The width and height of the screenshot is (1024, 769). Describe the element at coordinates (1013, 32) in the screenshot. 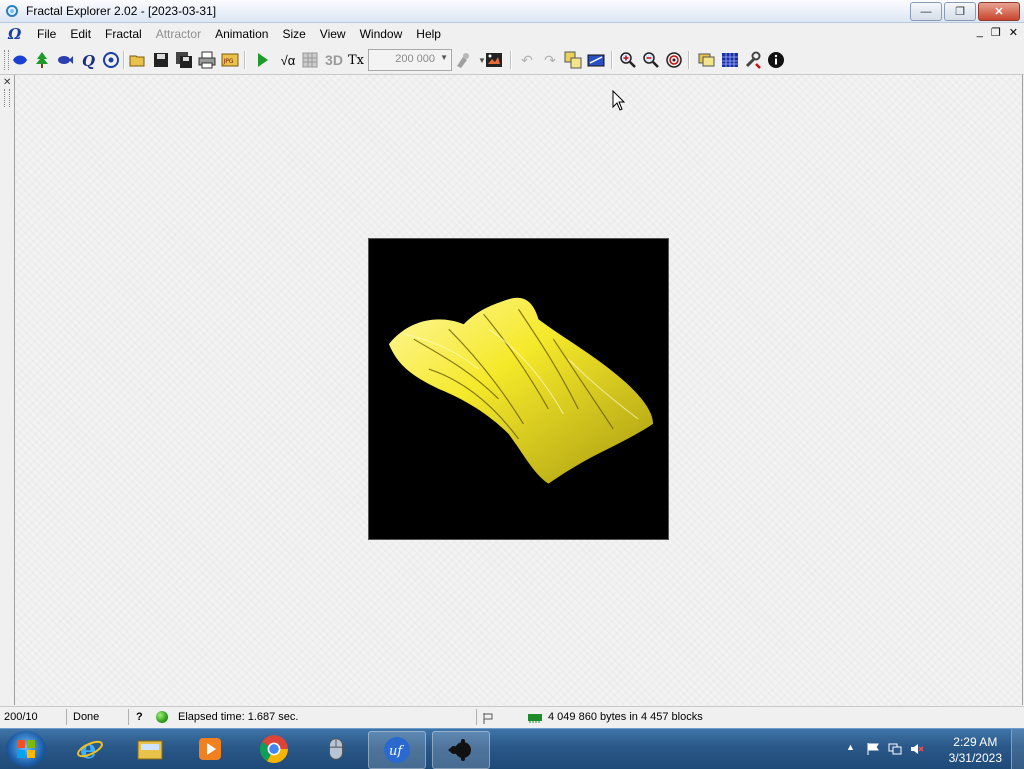

I see `mdi-close-button: ✕` at that location.